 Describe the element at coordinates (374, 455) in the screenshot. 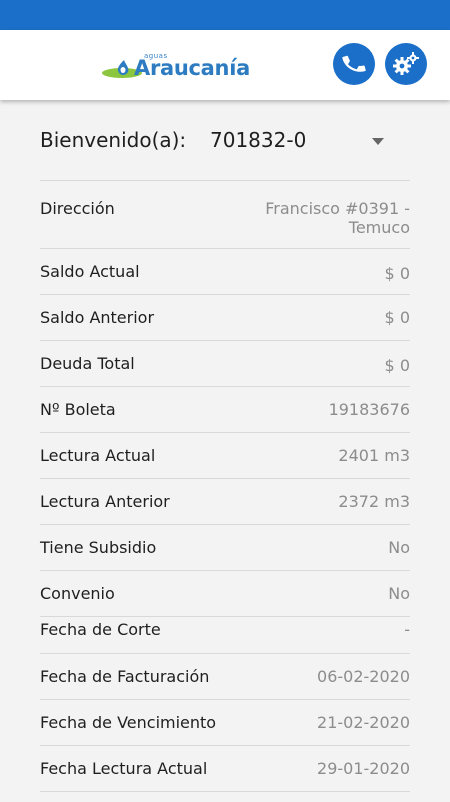

I see `detail-value: 2401 m3` at that location.